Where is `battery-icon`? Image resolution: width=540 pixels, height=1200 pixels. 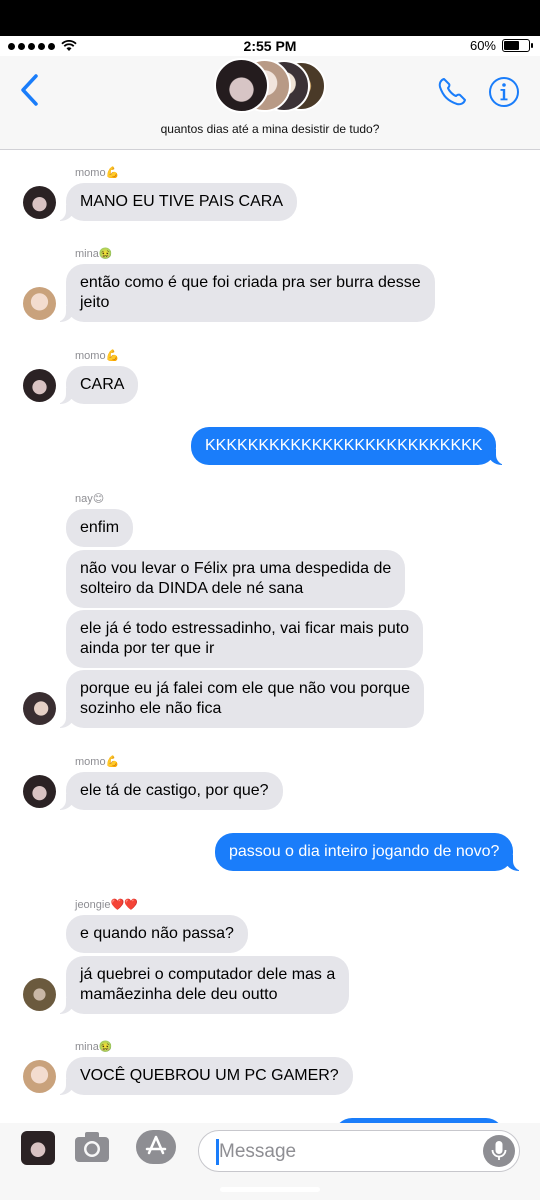
battery-icon is located at coordinates (517, 45).